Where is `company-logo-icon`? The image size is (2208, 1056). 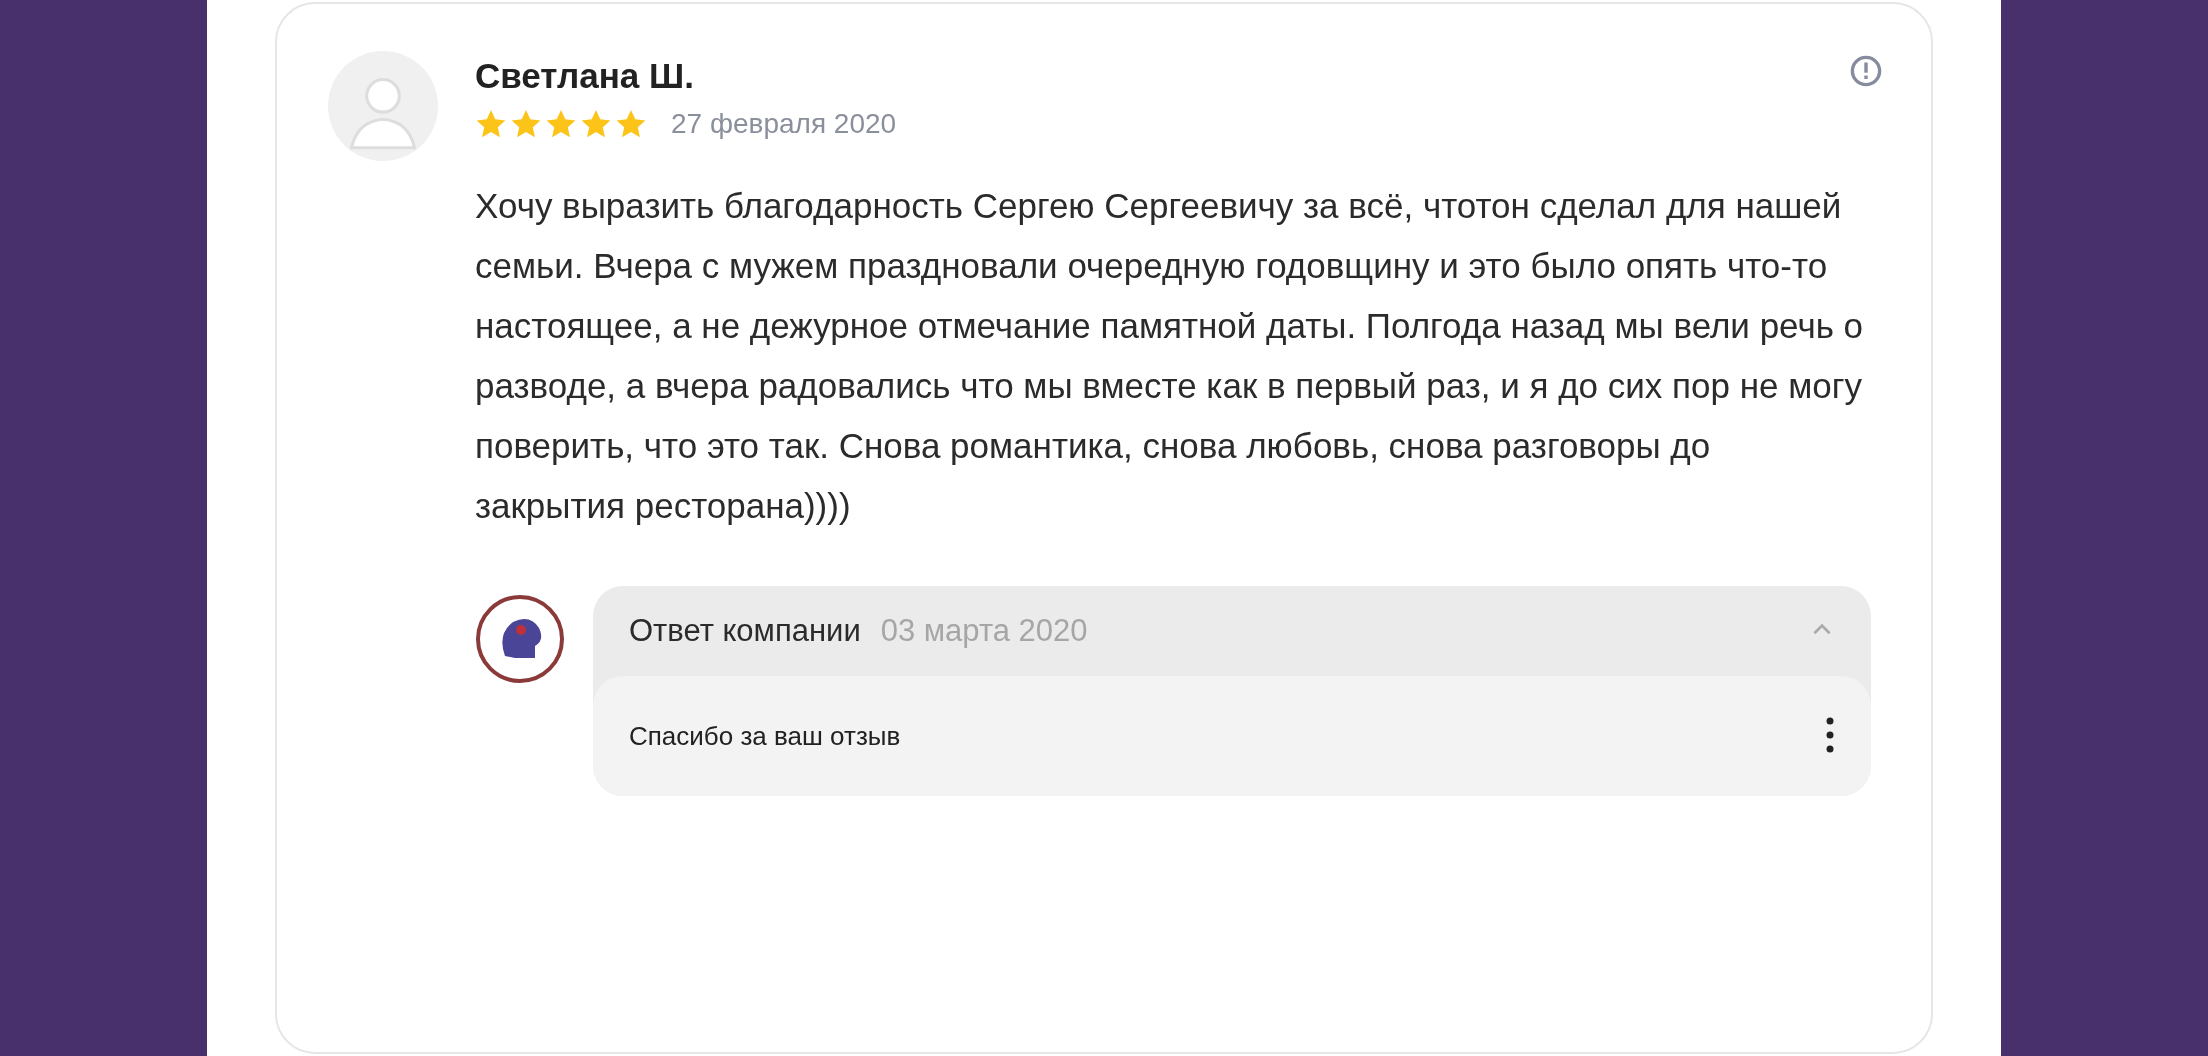
company-logo-icon is located at coordinates (520, 639).